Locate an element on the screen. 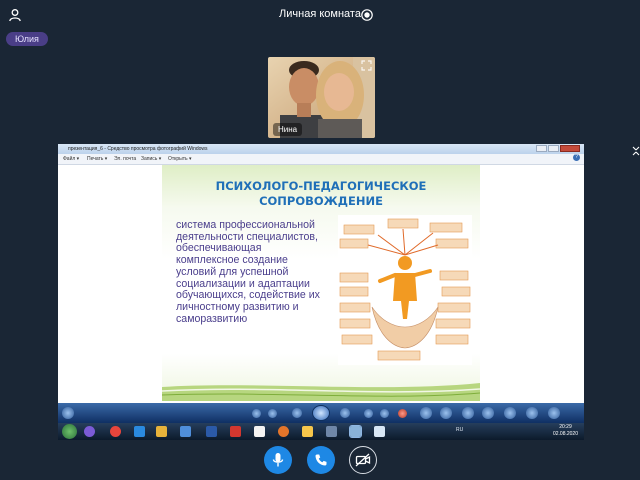  actual-size-icon is located at coordinates (272, 413).